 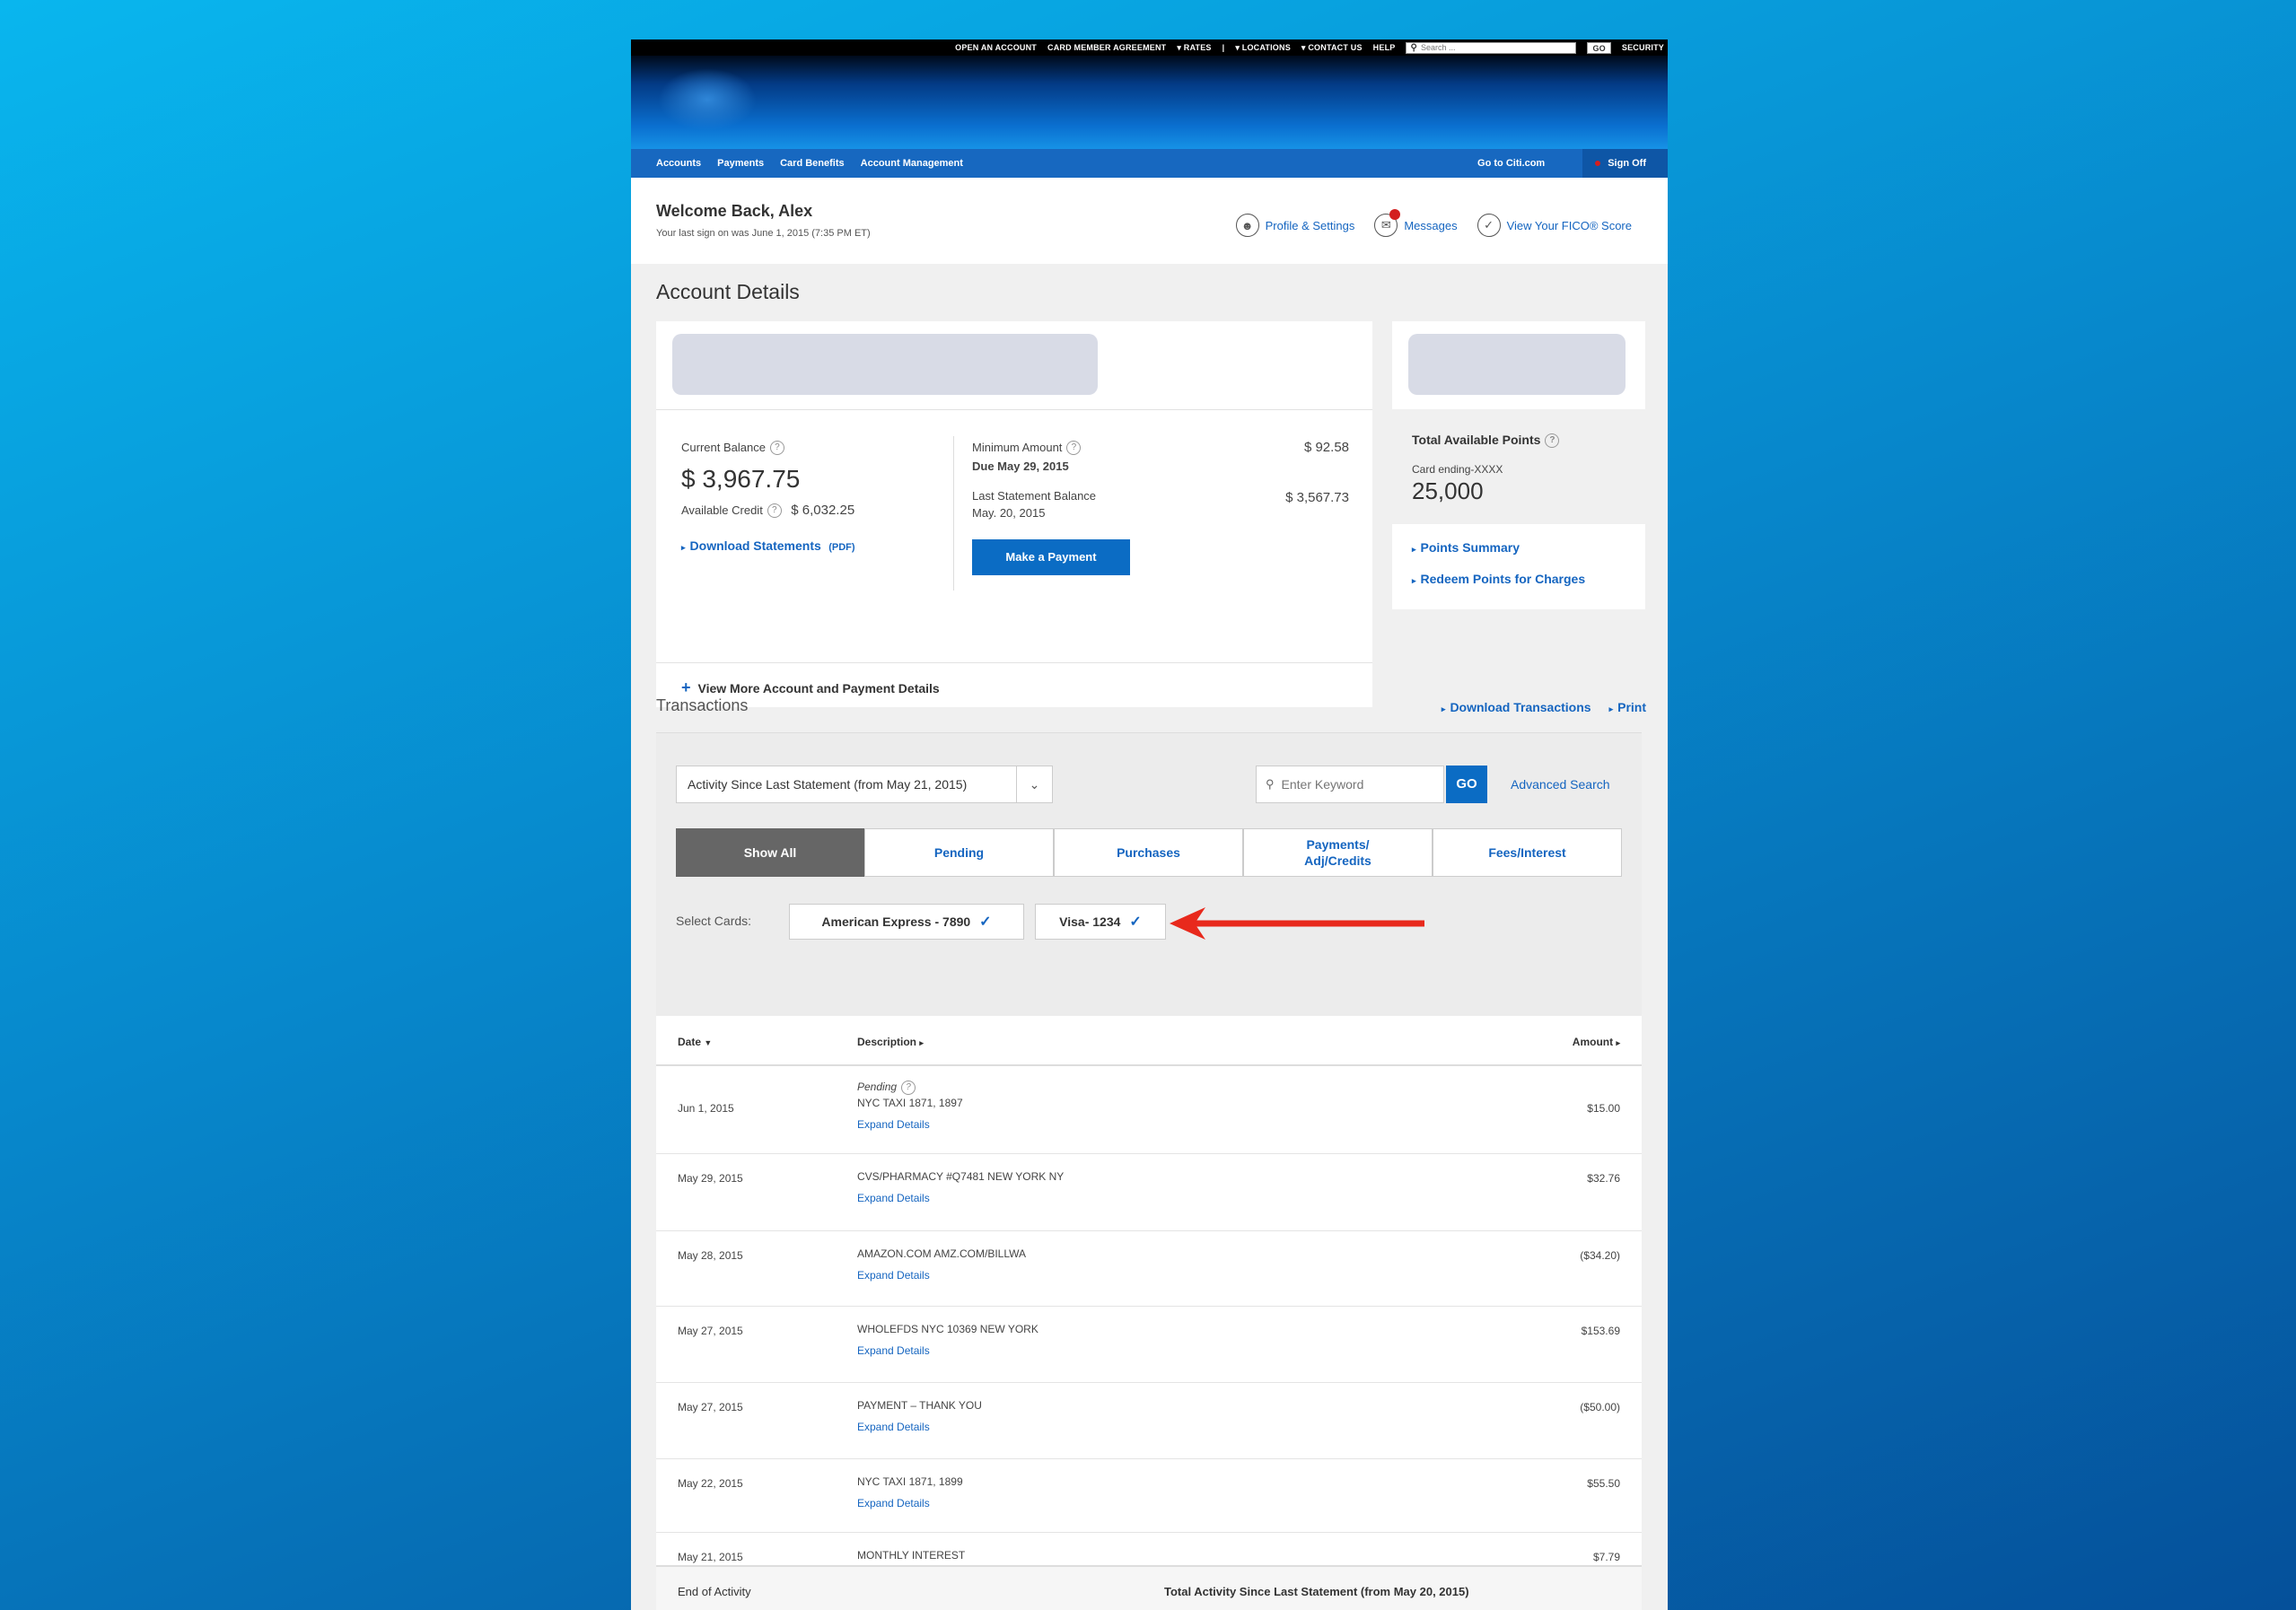 I want to click on minimum-amount-label: Minimum Amount, so click(x=1018, y=448).